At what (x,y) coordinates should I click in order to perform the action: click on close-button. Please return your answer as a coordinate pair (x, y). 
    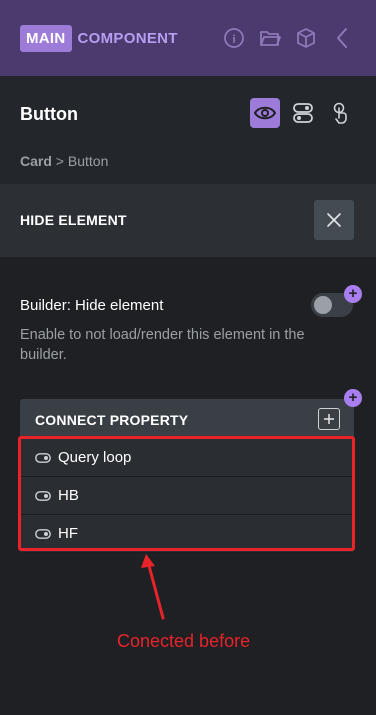
    Looking at the image, I should click on (334, 220).